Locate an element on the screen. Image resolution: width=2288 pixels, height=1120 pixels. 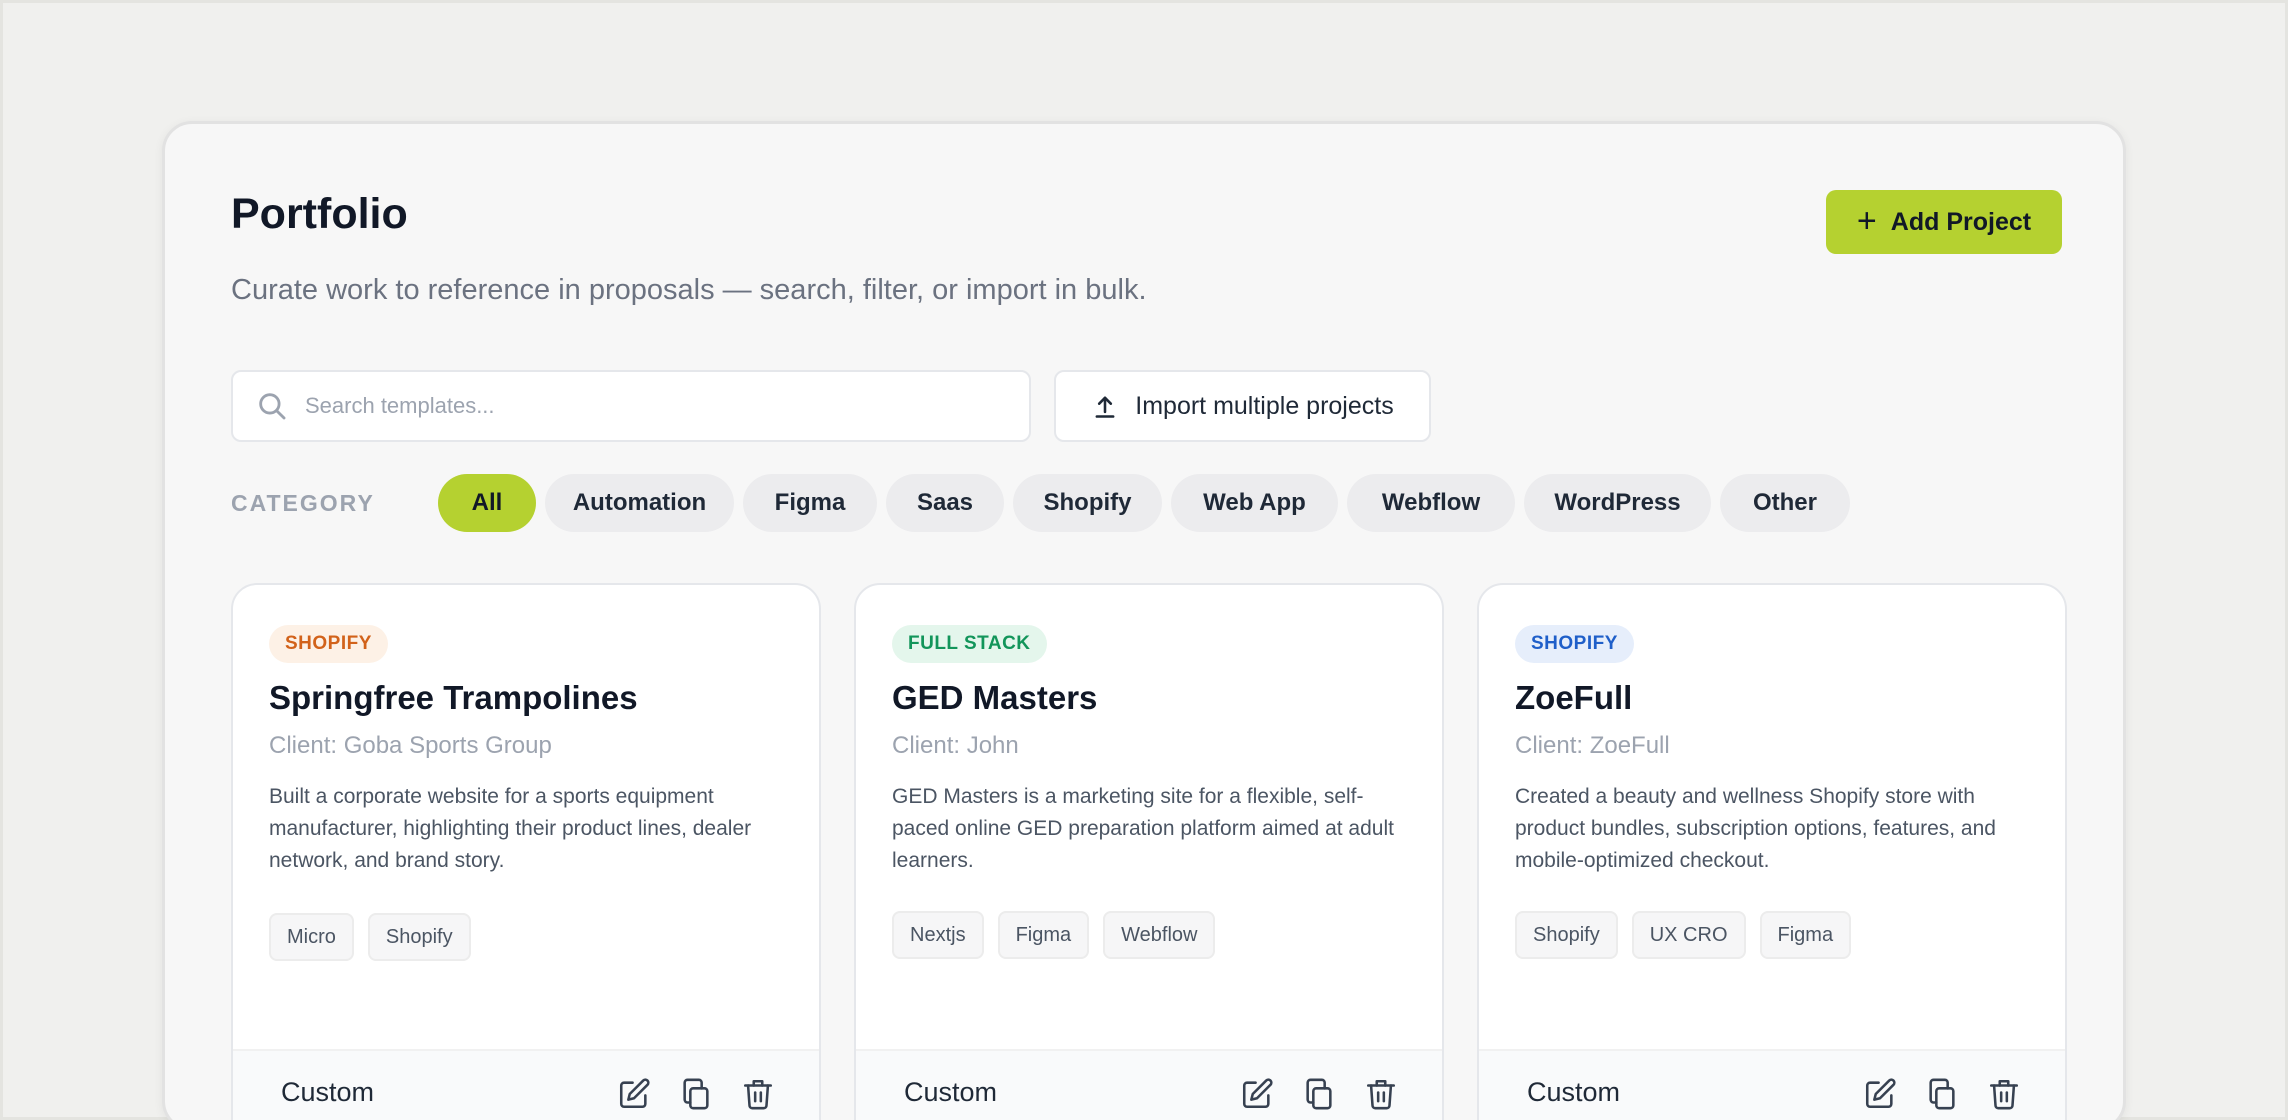
project-title: ZoeFull is located at coordinates (1574, 697).